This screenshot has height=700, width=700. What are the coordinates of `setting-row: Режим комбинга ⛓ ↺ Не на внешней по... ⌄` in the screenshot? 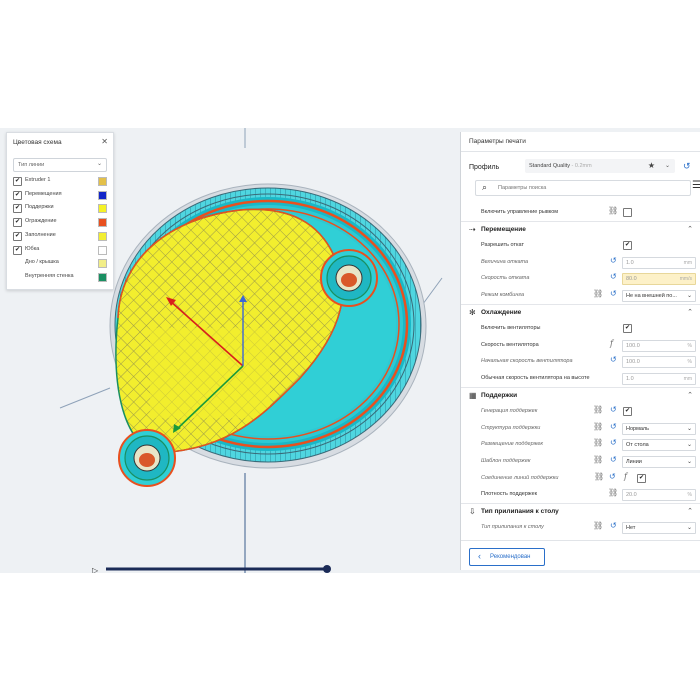 It's located at (580, 295).